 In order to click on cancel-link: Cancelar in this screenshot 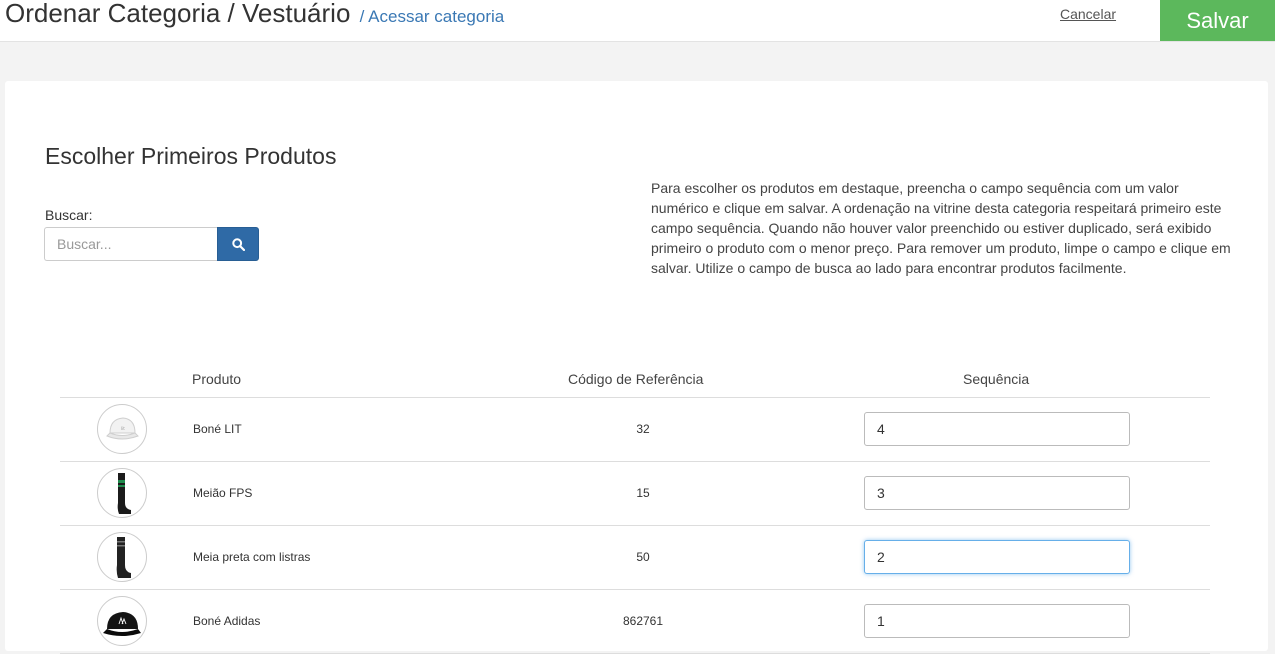, I will do `click(1088, 14)`.